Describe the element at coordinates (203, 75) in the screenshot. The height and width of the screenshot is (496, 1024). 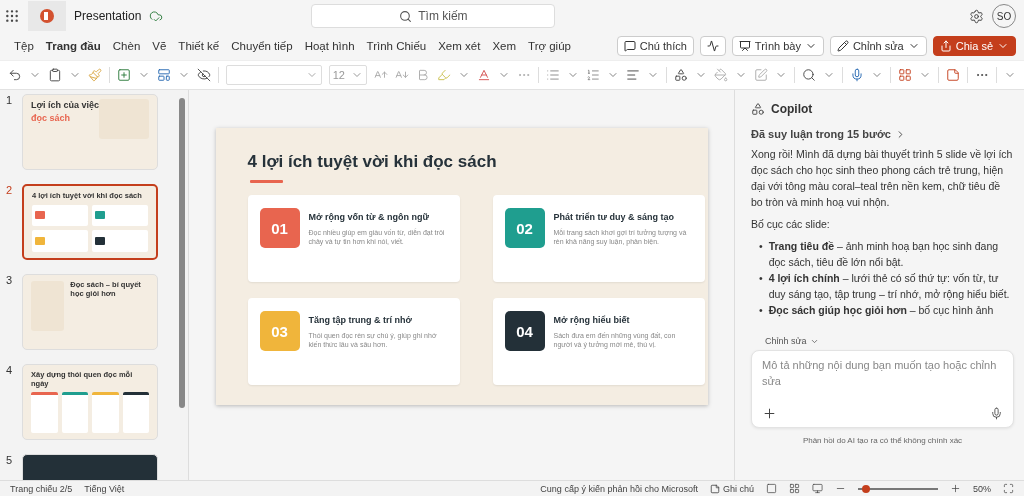
I see `hide-slide-icon` at that location.